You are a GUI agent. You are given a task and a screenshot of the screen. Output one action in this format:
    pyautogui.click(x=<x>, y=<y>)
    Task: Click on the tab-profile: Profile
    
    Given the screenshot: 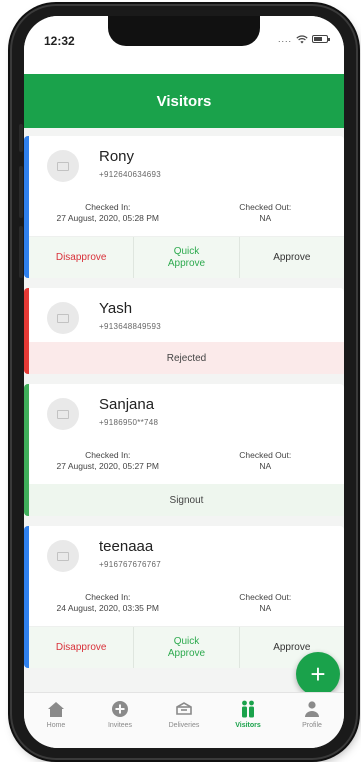 What is the action you would take?
    pyautogui.click(x=312, y=720)
    